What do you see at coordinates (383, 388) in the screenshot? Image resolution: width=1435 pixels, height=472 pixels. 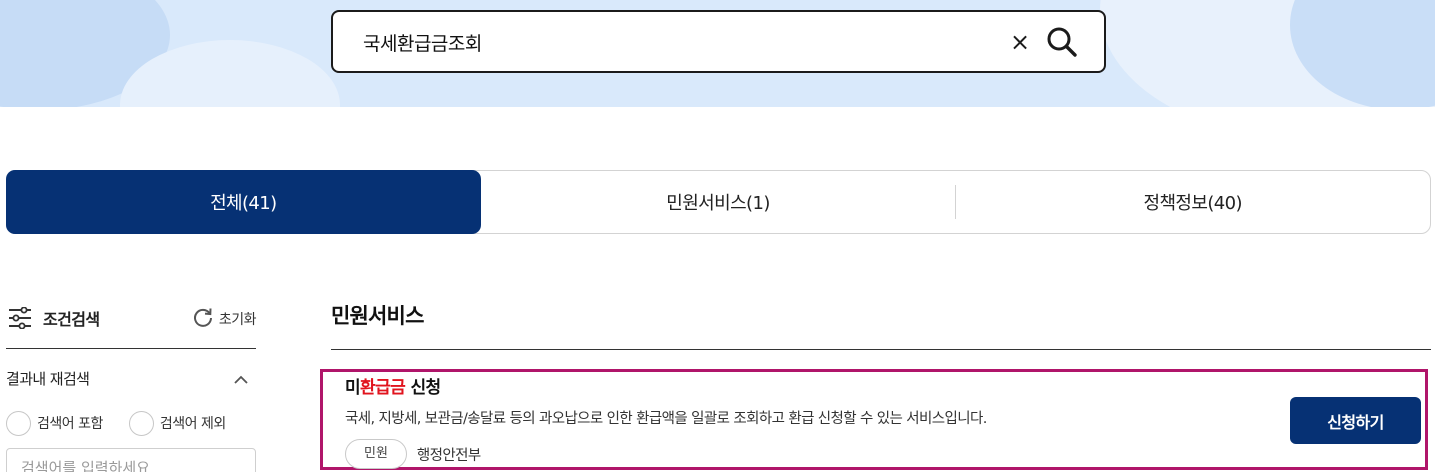 I see `title-highlight: 환급금` at bounding box center [383, 388].